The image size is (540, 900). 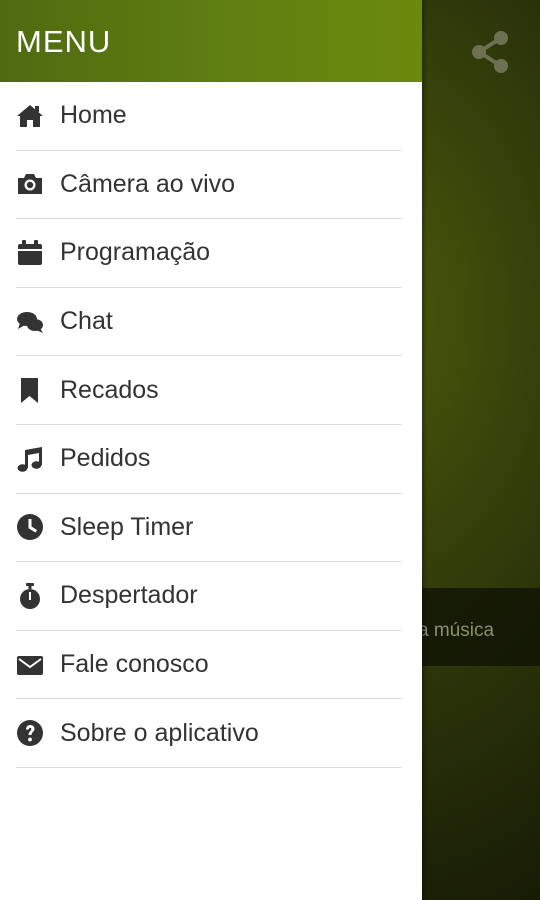 I want to click on menu-label-chat: Chat, so click(x=86, y=321).